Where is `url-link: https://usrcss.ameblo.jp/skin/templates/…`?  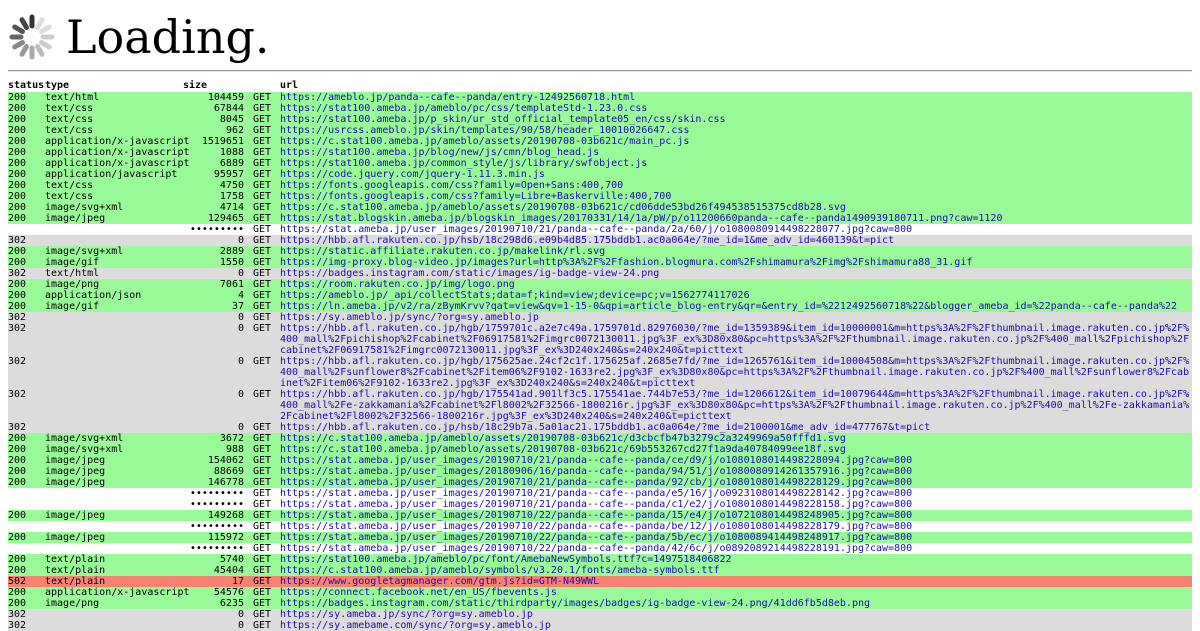
url-link: https://usrcss.ameblo.jp/skin/templates/… is located at coordinates (736, 130).